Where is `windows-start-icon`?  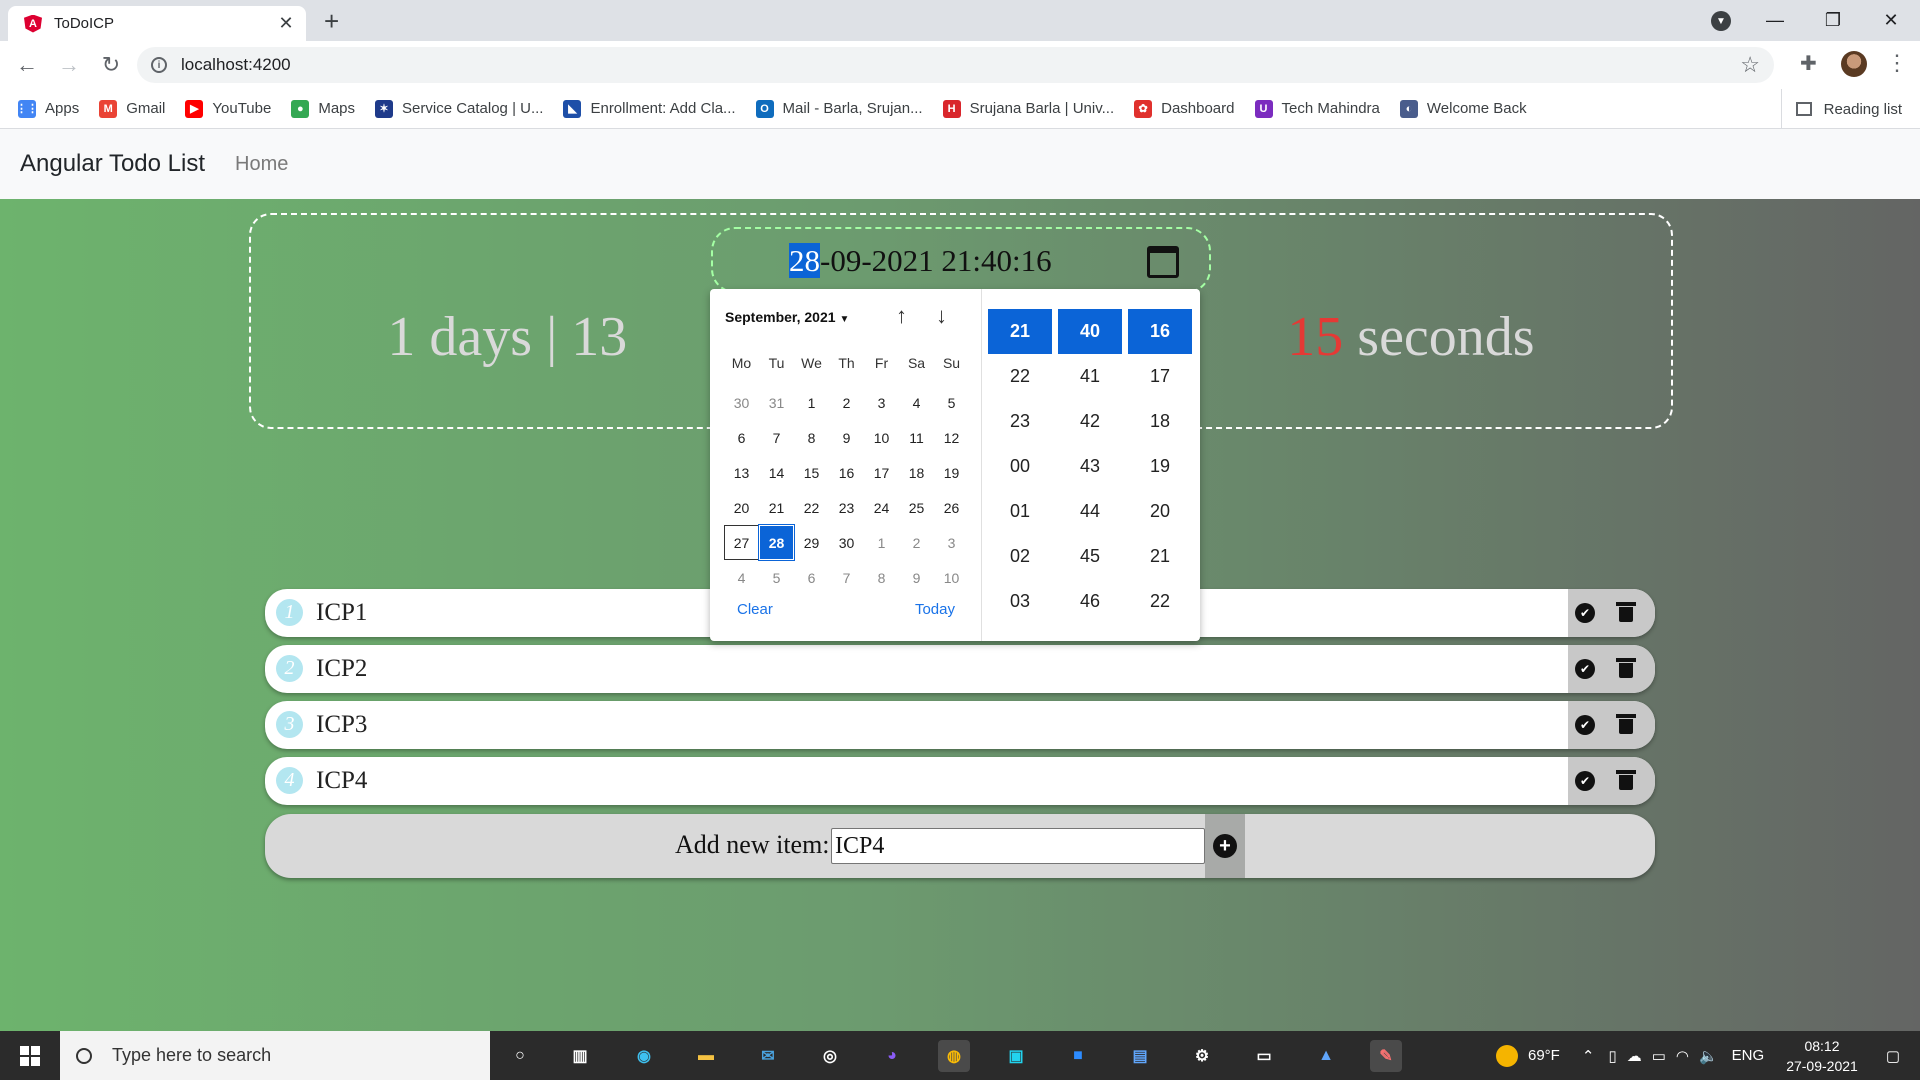
windows-start-icon is located at coordinates (30, 1056).